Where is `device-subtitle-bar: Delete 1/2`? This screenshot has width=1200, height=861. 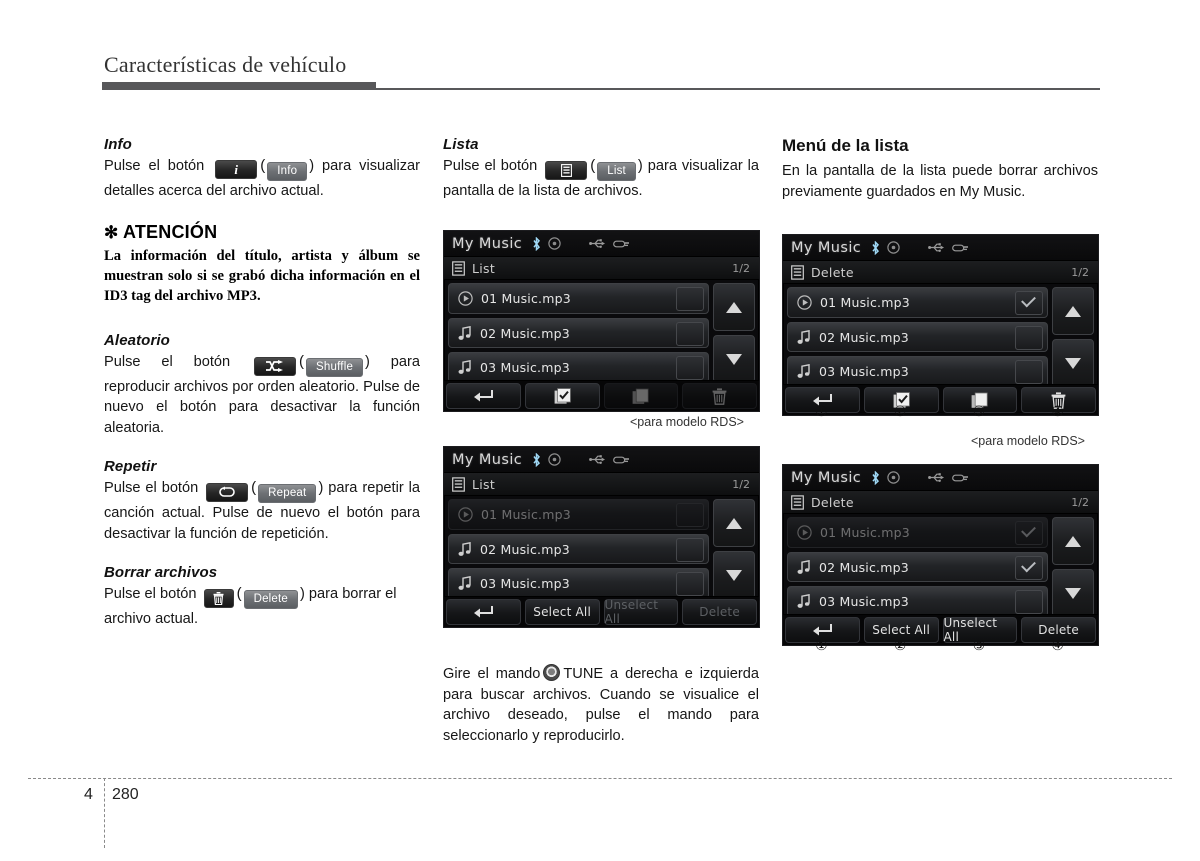 device-subtitle-bar: Delete 1/2 is located at coordinates (940, 272).